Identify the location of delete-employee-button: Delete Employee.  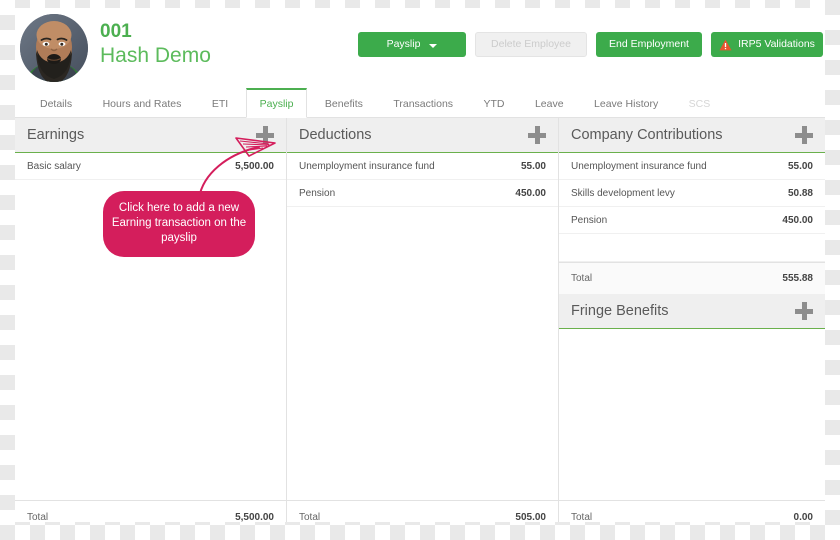
(531, 44).